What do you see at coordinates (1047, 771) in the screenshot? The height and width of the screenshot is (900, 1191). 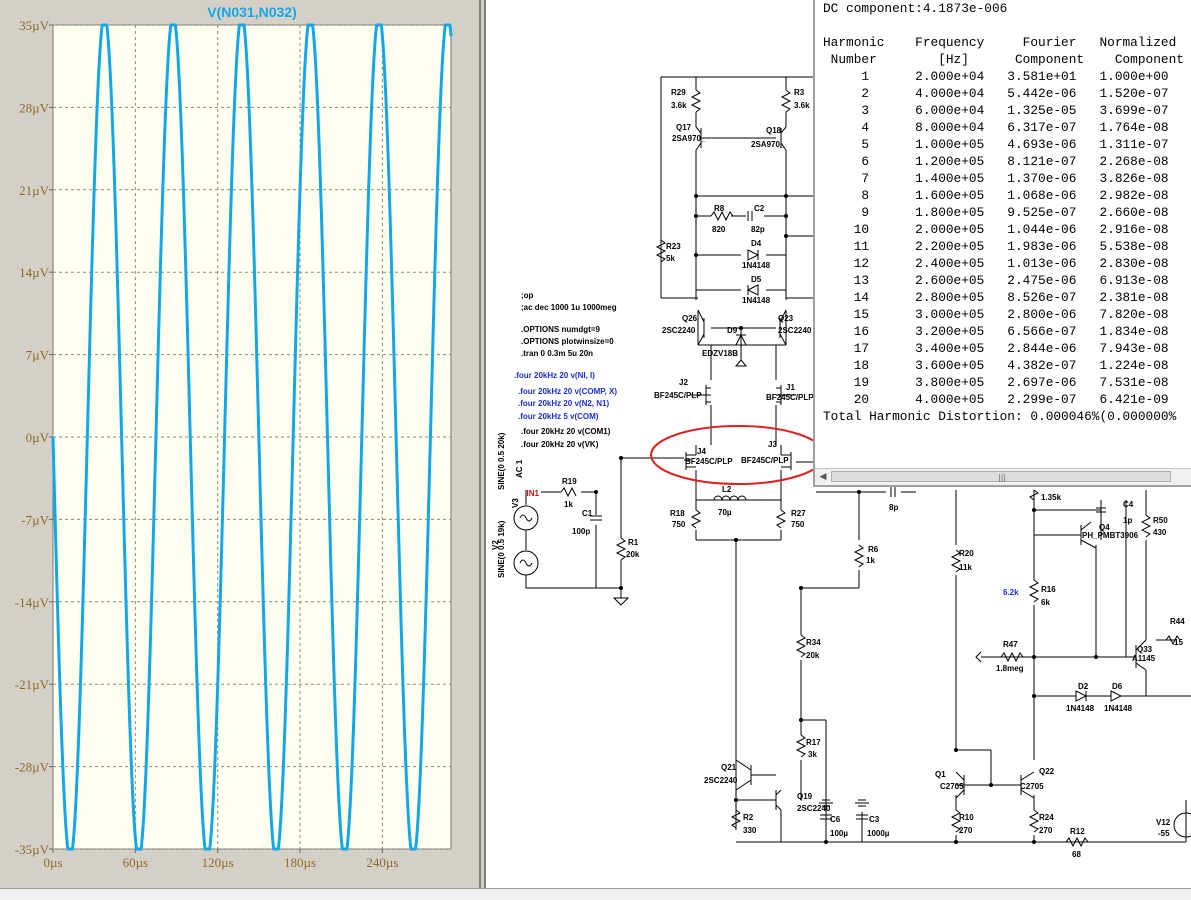 I see `q22-name: Q22` at bounding box center [1047, 771].